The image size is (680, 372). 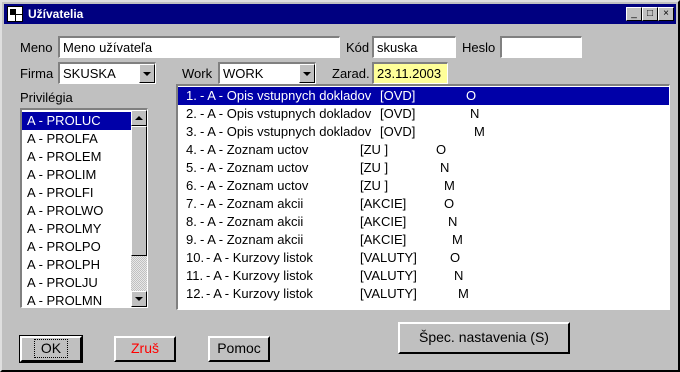 What do you see at coordinates (76, 229) in the screenshot?
I see `privilege-item: A - PROLMY` at bounding box center [76, 229].